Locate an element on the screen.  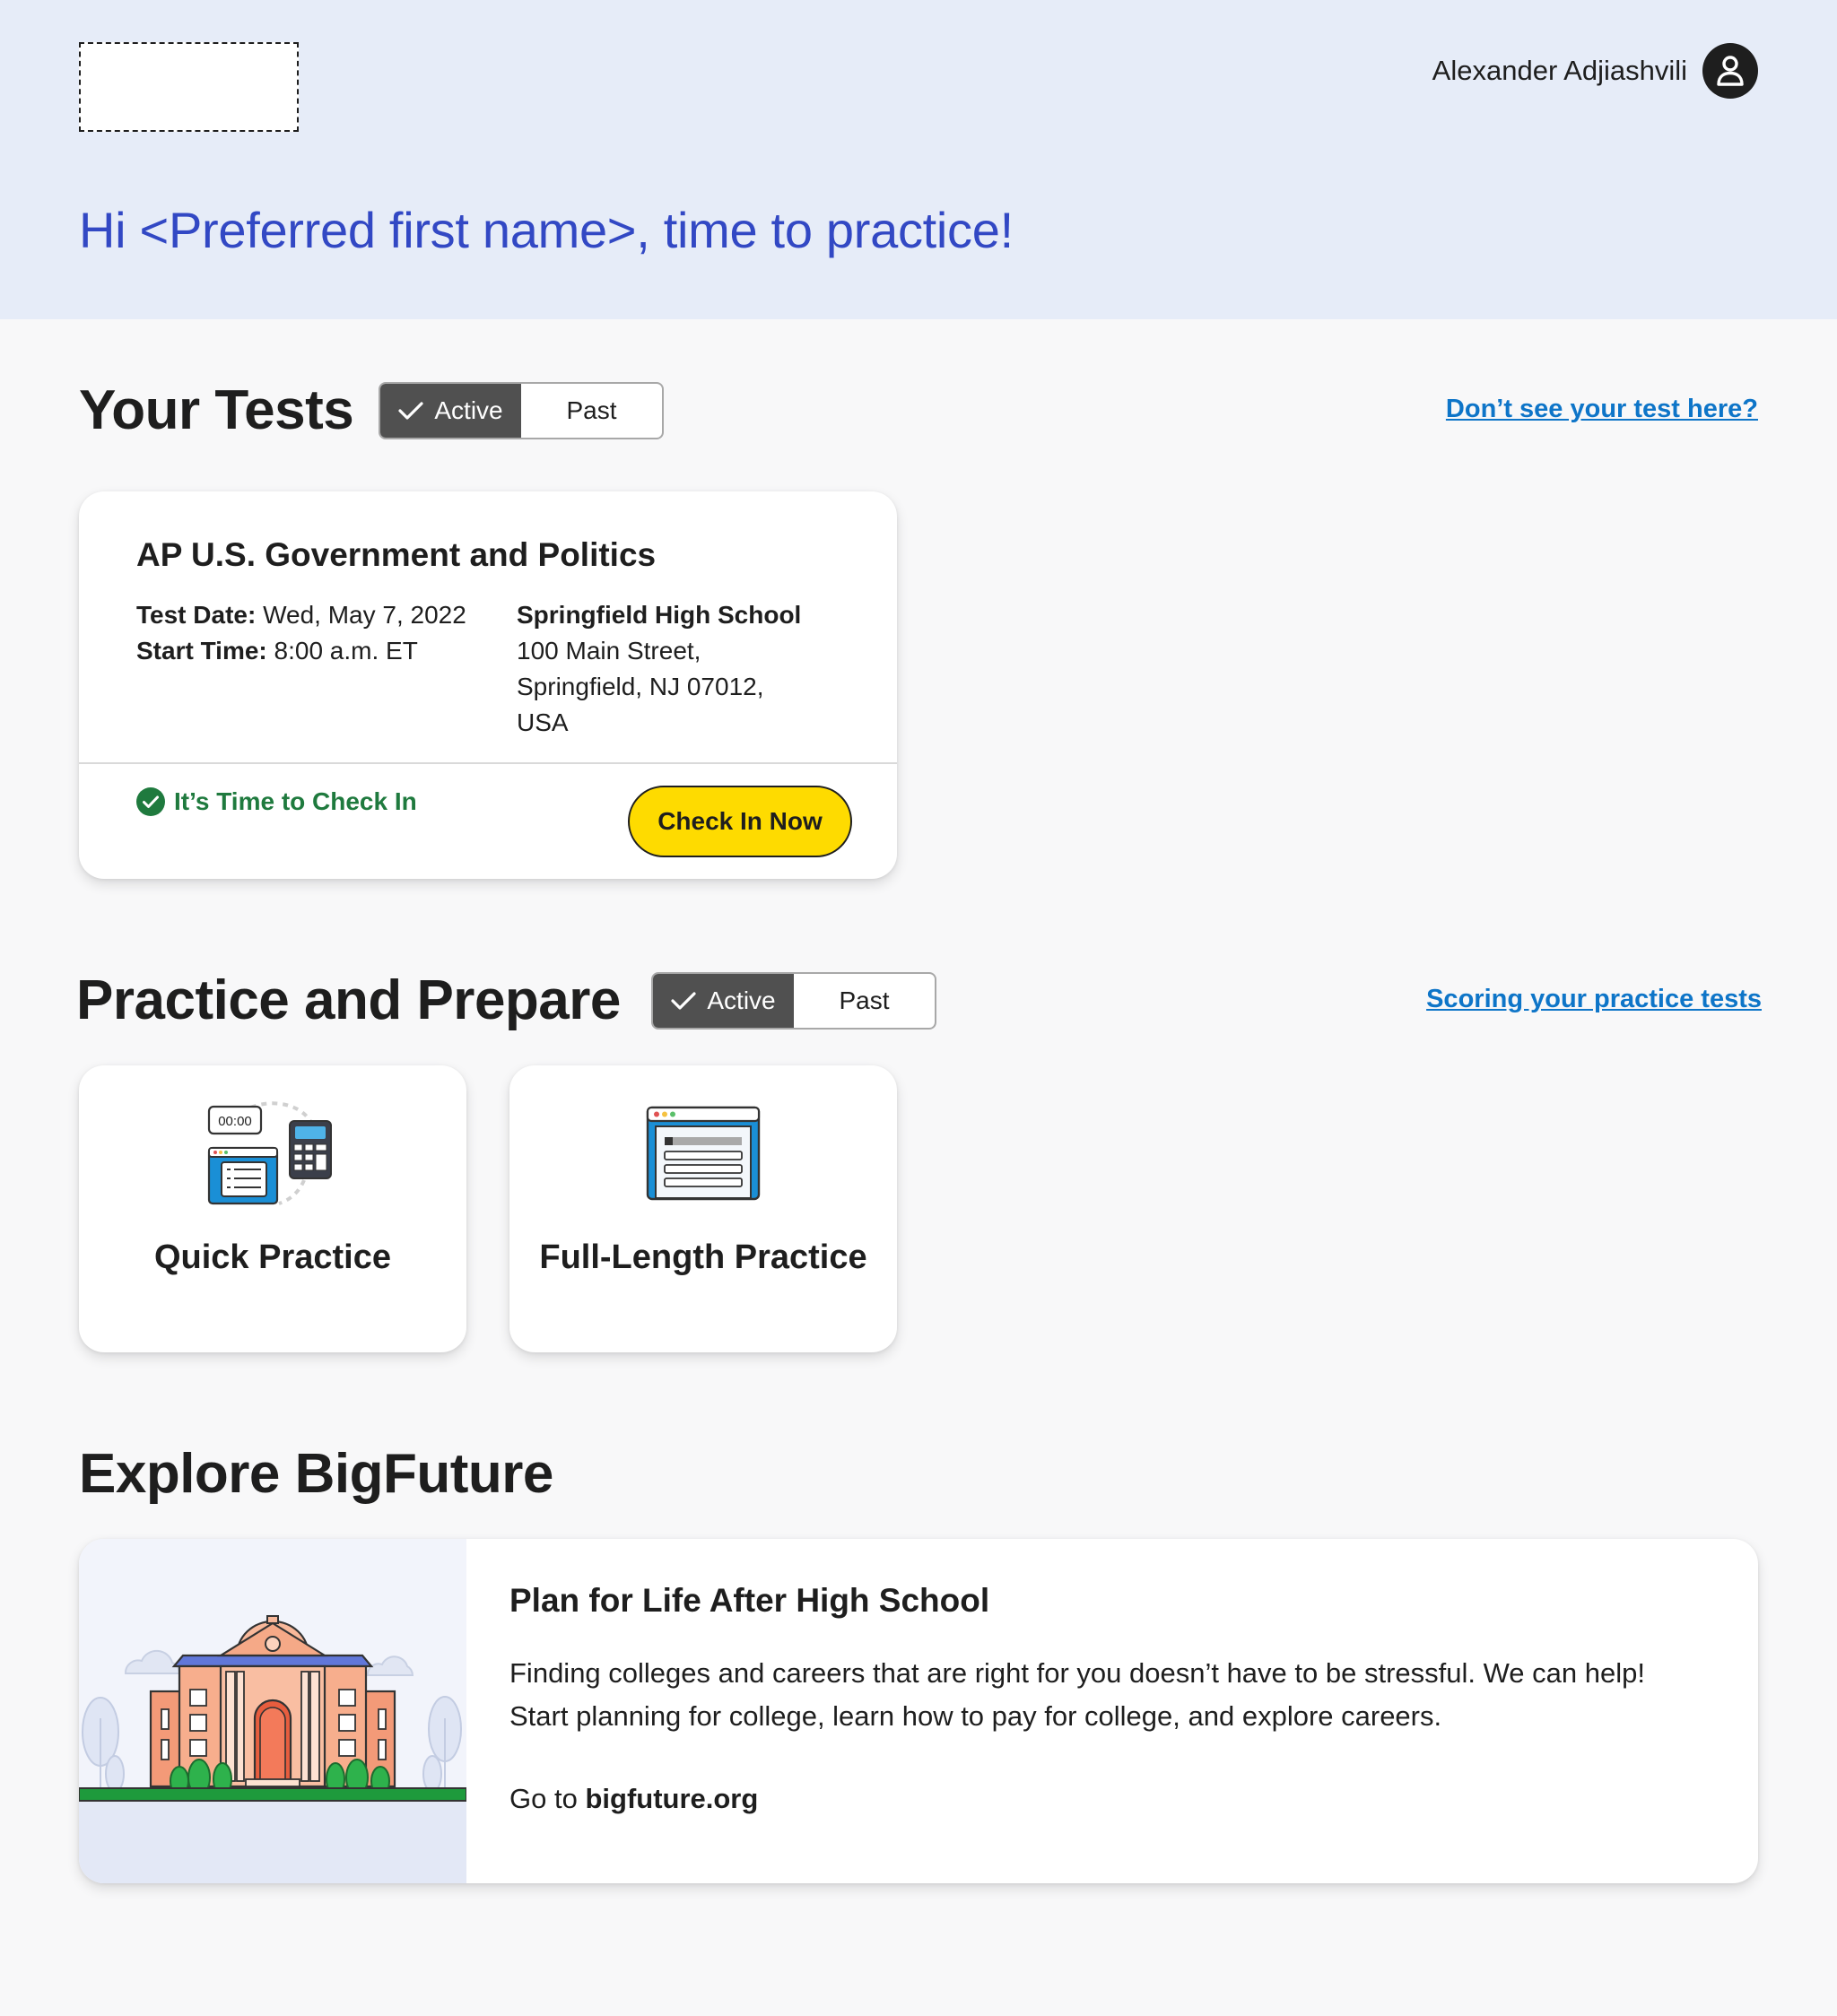
your-tests-filter-toggle: Active Past is located at coordinates (521, 410).